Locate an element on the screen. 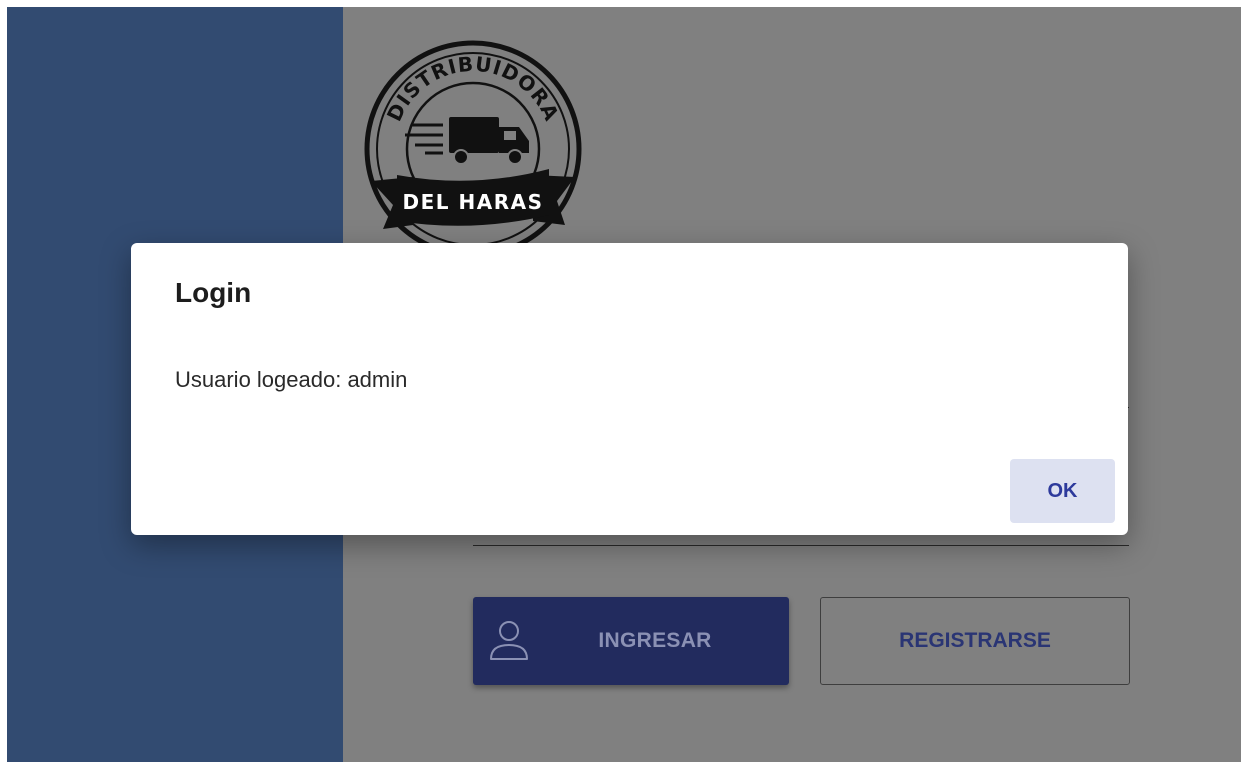  distribuidora-logo: DISTRIBUIDORA DEL HARAS is located at coordinates (473, 149).